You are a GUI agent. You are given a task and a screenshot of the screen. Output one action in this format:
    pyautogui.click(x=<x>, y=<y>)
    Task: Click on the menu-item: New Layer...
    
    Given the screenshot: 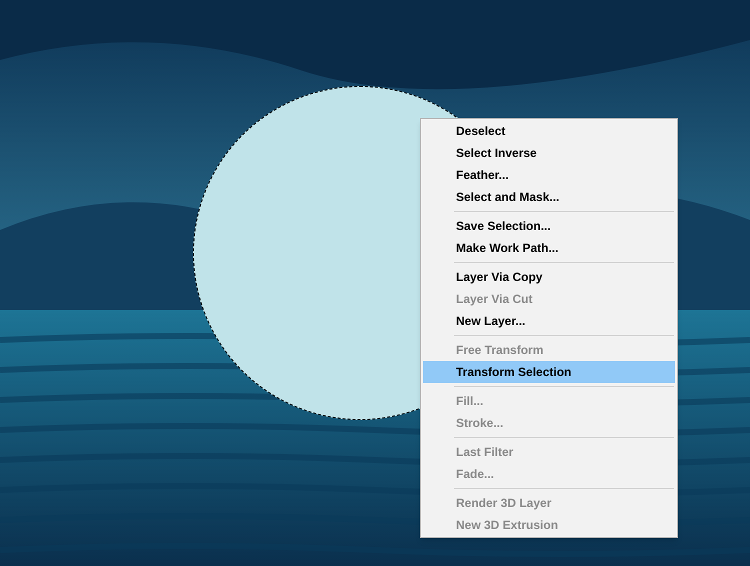 What is the action you would take?
    pyautogui.click(x=549, y=321)
    